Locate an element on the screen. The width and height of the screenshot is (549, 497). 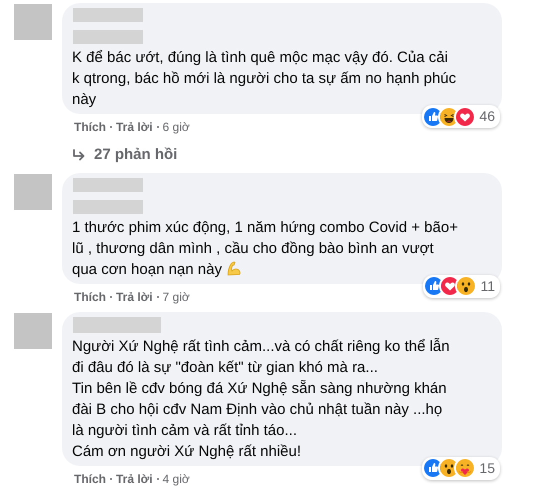
timestamp-link: 4 giờ is located at coordinates (176, 479).